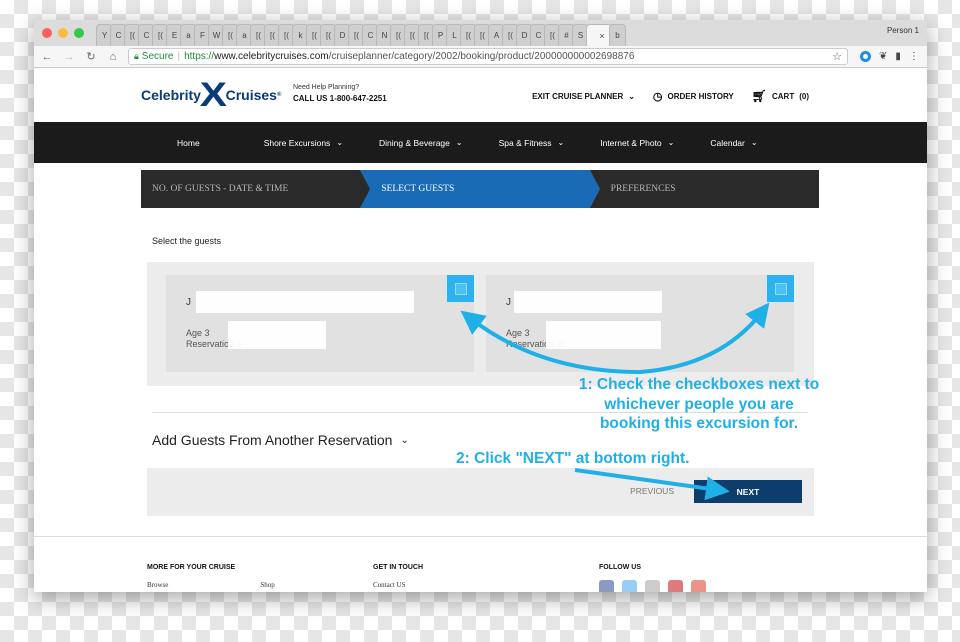 This screenshot has height=642, width=960. What do you see at coordinates (783, 96) in the screenshot?
I see `cart-label: CART` at bounding box center [783, 96].